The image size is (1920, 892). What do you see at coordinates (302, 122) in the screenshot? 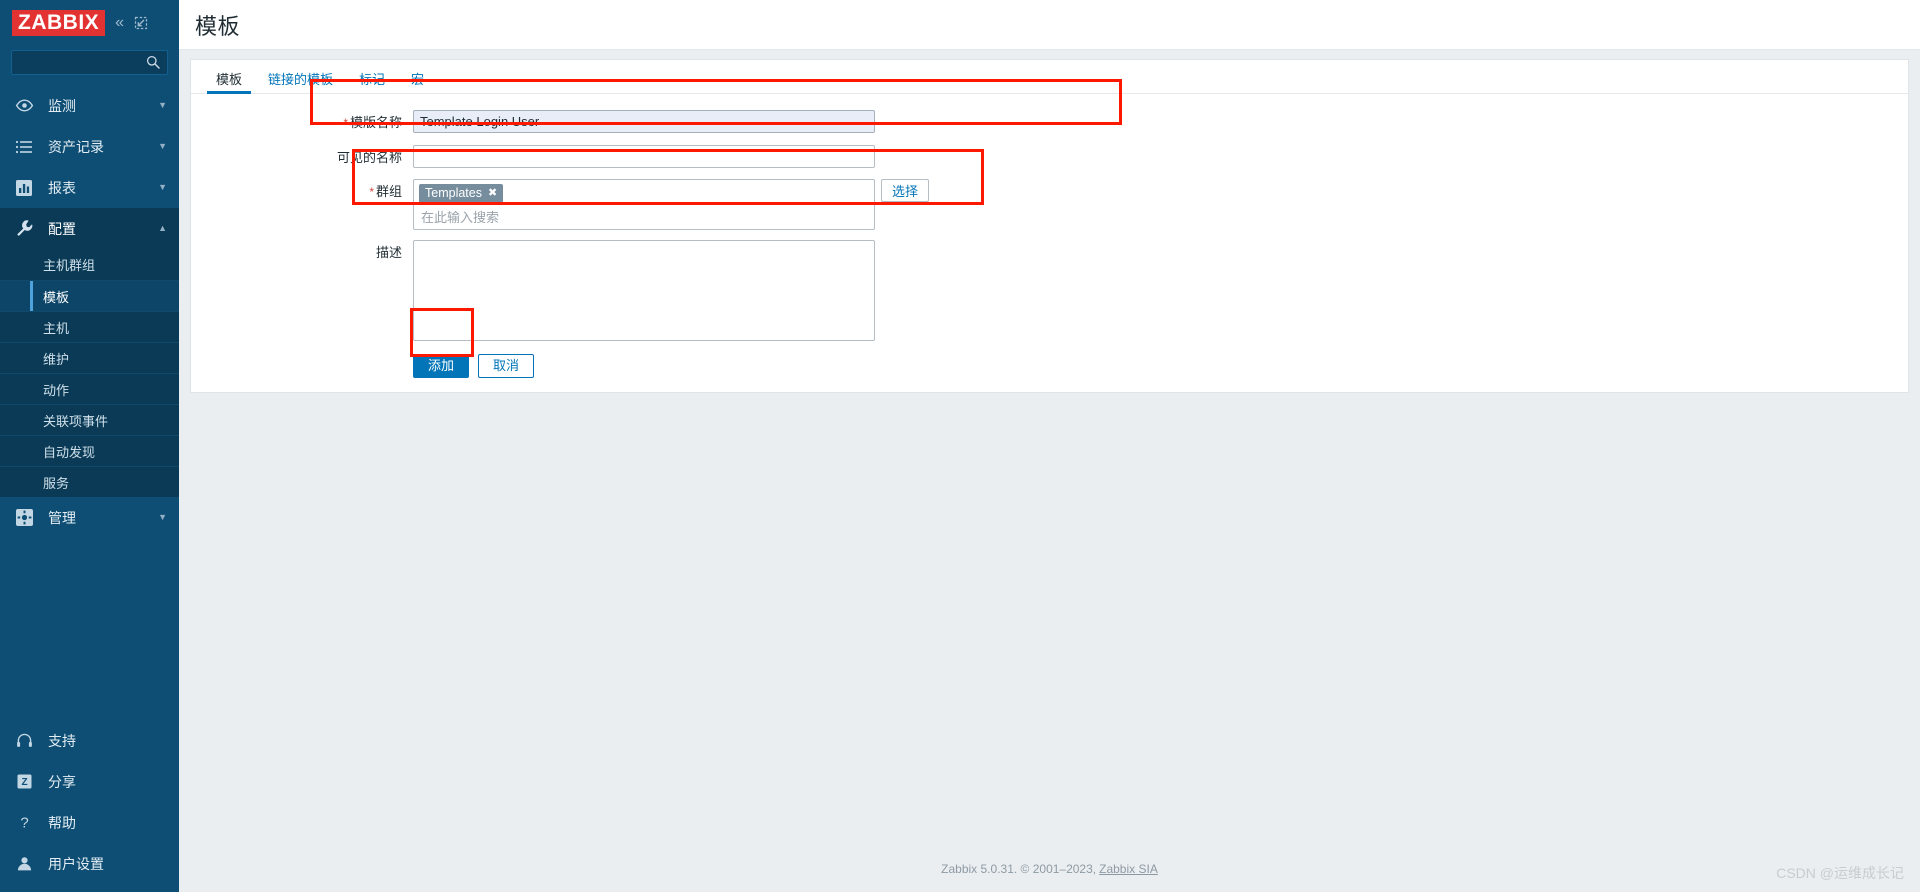
I see `template-name-label: * 模版名称` at bounding box center [302, 122].